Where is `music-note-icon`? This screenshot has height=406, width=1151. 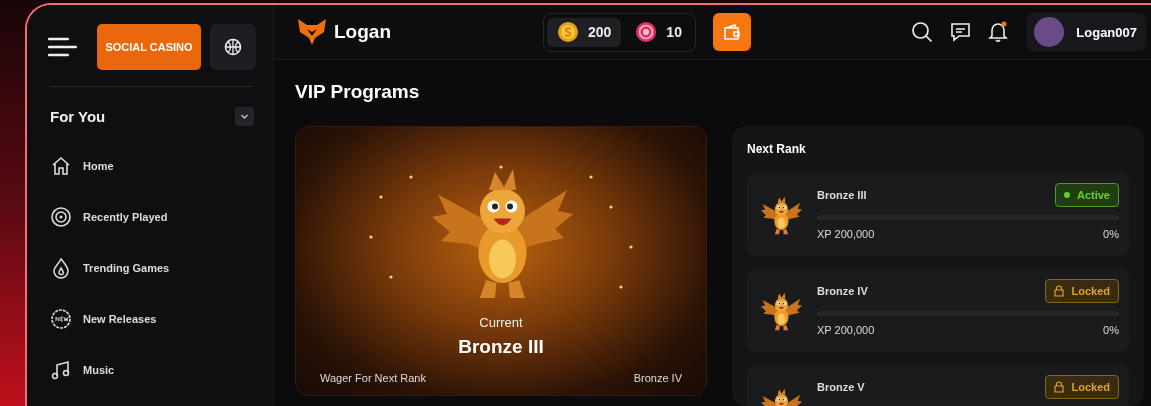
music-note-icon is located at coordinates (61, 369).